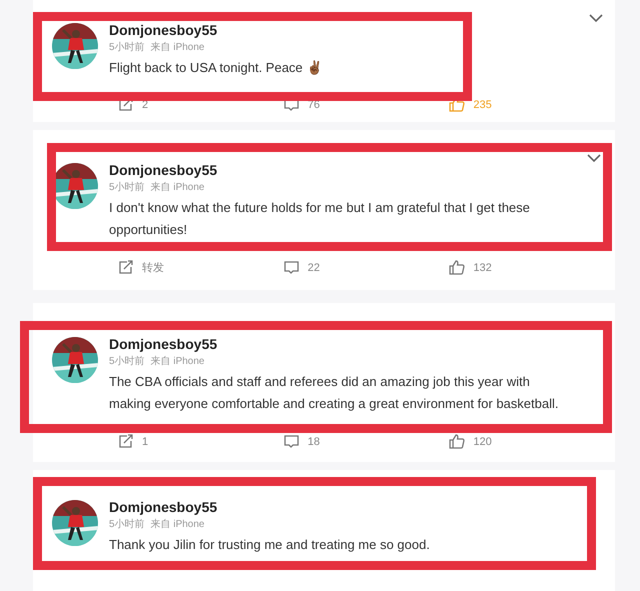 This screenshot has height=591, width=640. I want to click on post-text: Thank you Jilin for trusting me and treating me so good., so click(269, 545).